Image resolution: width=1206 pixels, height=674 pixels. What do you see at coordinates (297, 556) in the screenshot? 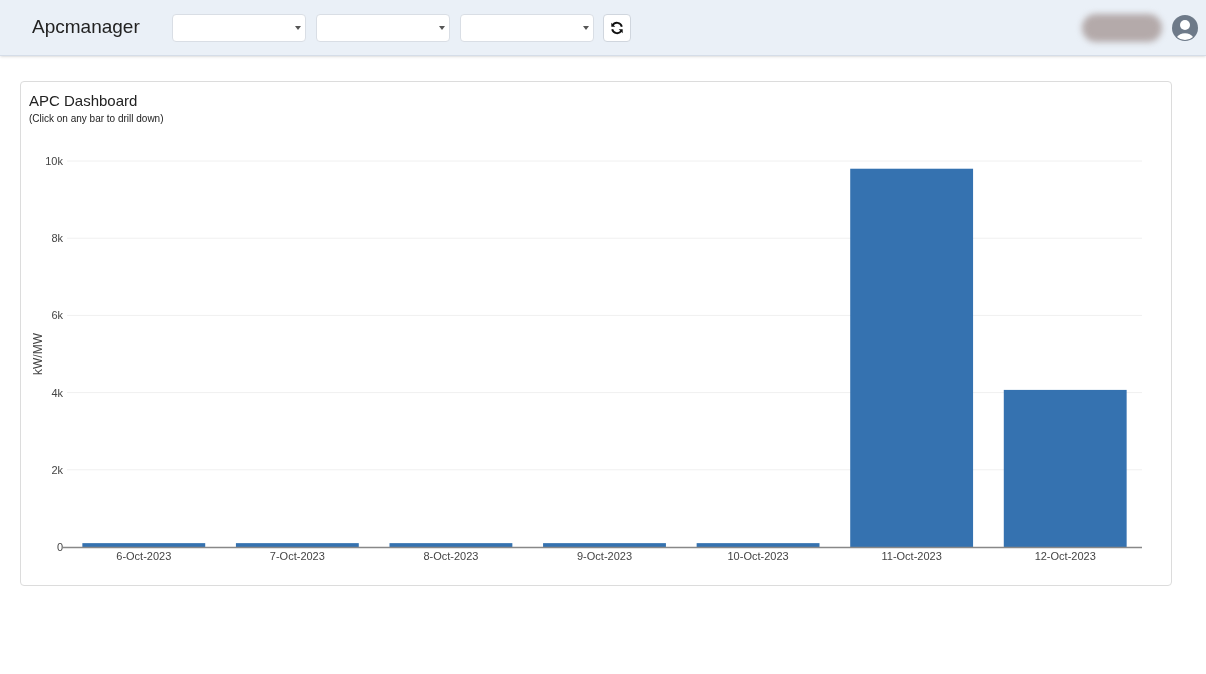
I see `x-tick-label: 7-Oct-2023` at bounding box center [297, 556].